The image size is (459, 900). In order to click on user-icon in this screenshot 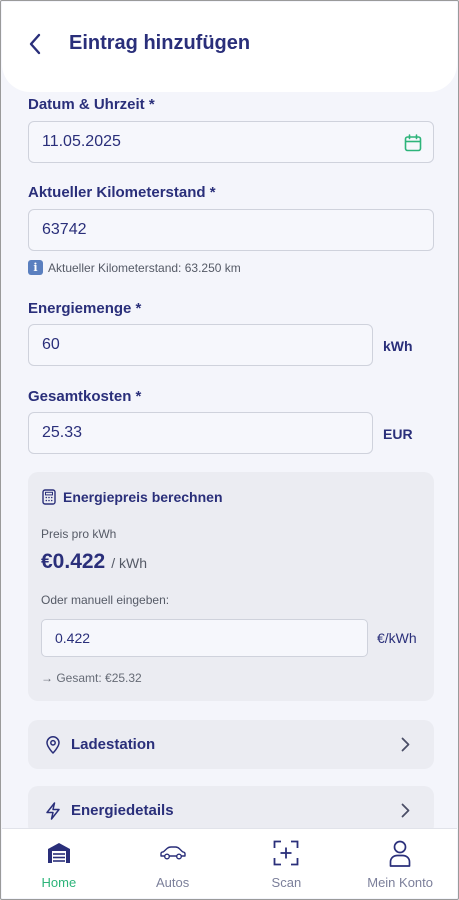, I will do `click(400, 853)`.